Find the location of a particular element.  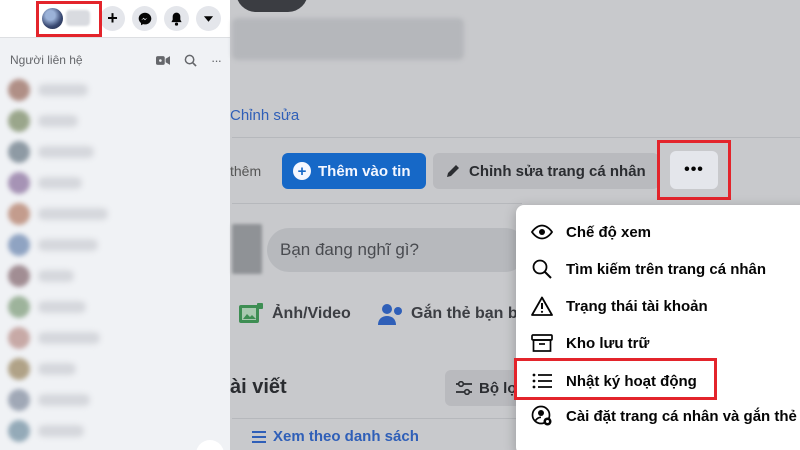

posts-heading: ài viết is located at coordinates (258, 387).